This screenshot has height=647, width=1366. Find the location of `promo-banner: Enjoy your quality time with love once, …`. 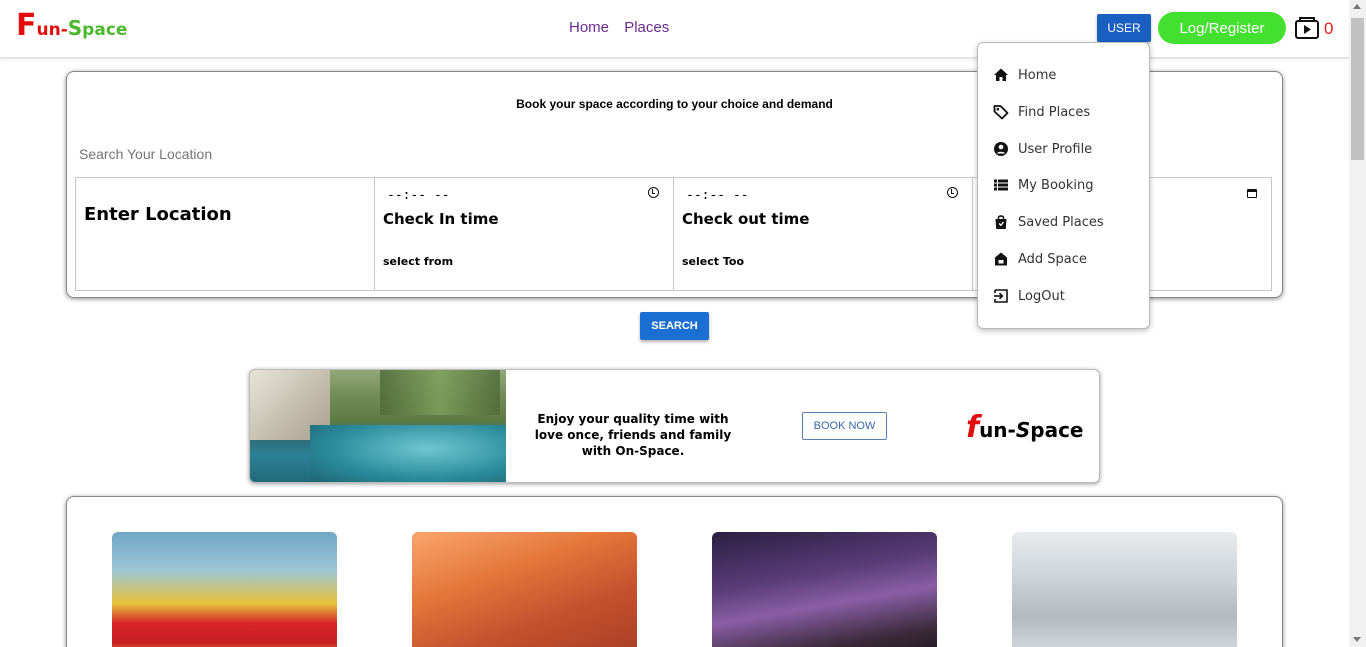

promo-banner: Enjoy your quality time with love once, … is located at coordinates (674, 426).